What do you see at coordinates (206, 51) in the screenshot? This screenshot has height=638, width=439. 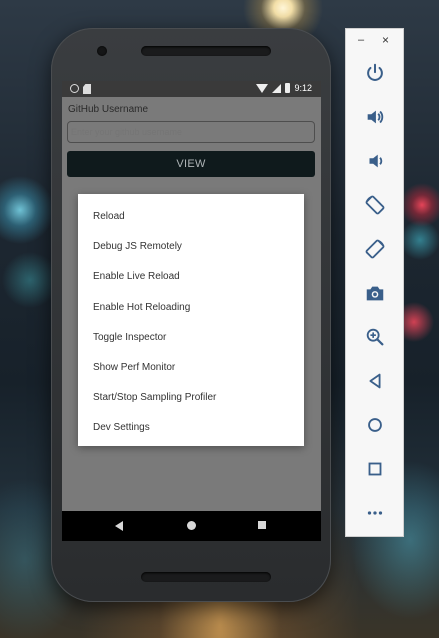 I see `top-speaker` at bounding box center [206, 51].